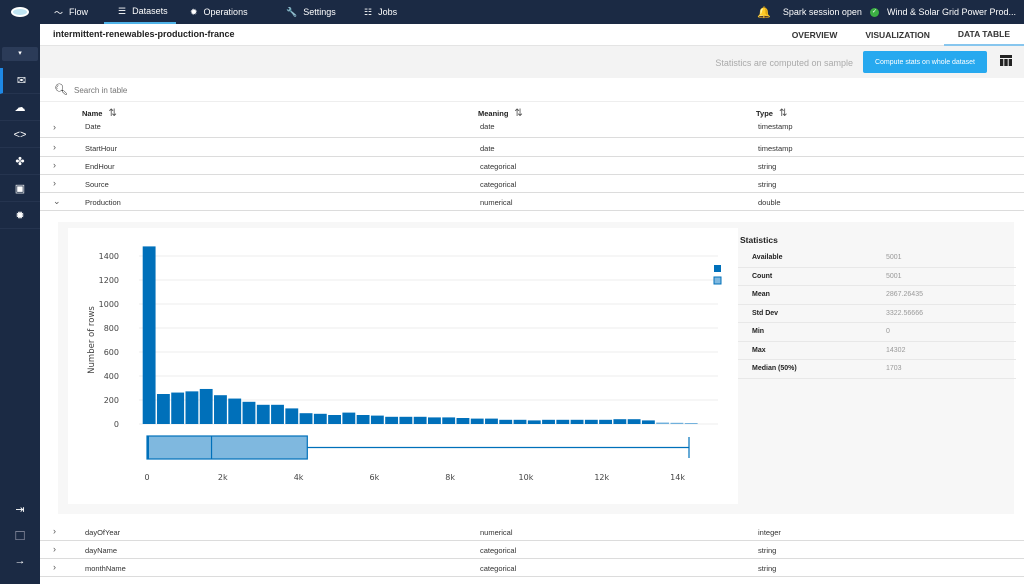  I want to click on compute-stats-button: Compute stats on whole dataset, so click(925, 62).